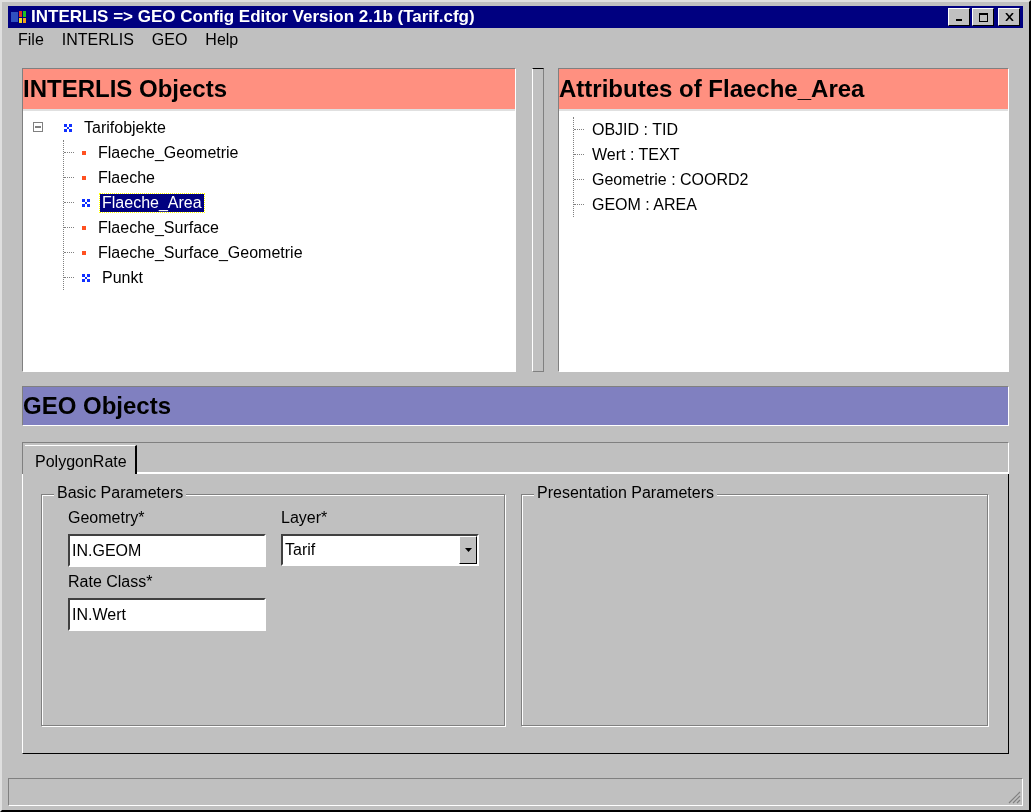  What do you see at coordinates (97, 40) in the screenshot?
I see `menu-item: INTERLIS` at bounding box center [97, 40].